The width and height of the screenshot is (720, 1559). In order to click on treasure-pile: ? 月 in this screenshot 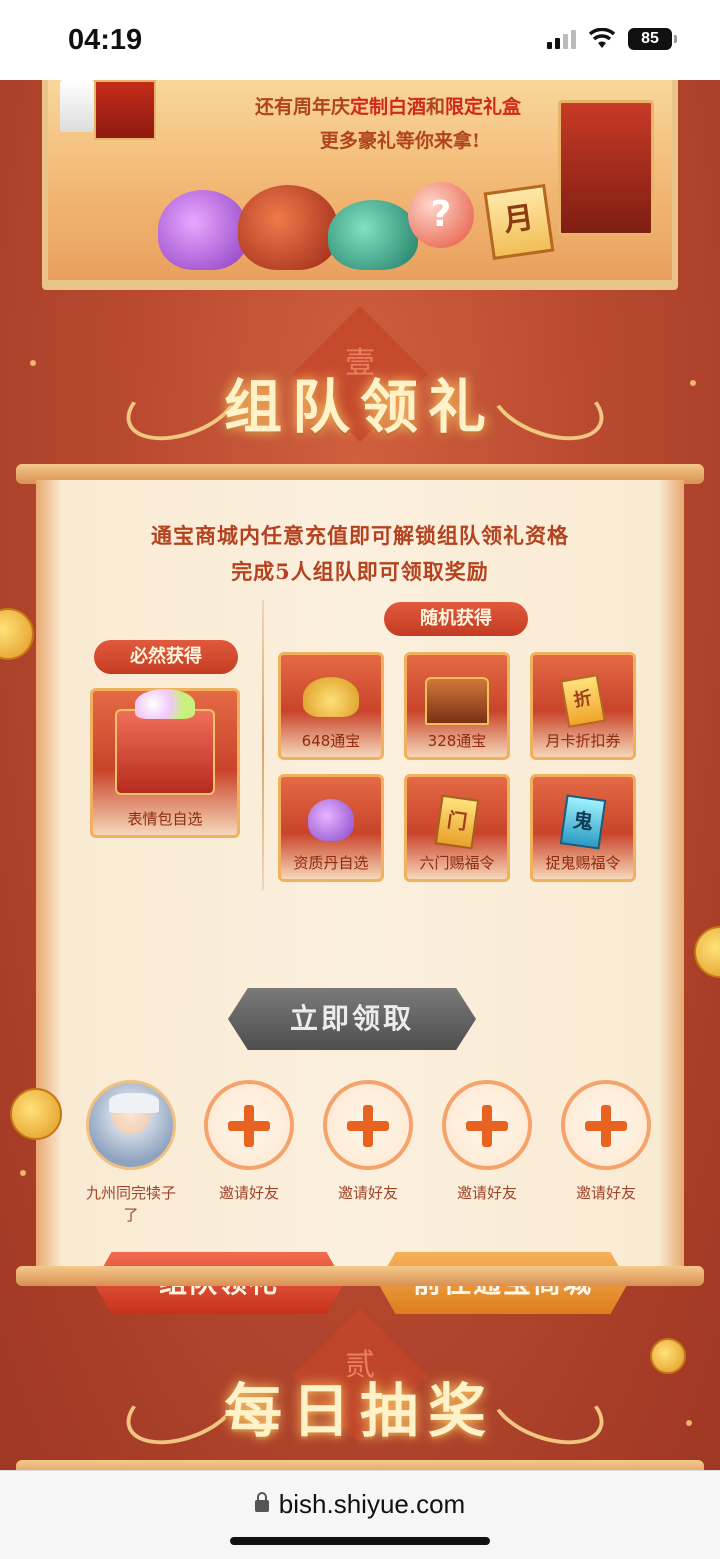, I will do `click(368, 225)`.